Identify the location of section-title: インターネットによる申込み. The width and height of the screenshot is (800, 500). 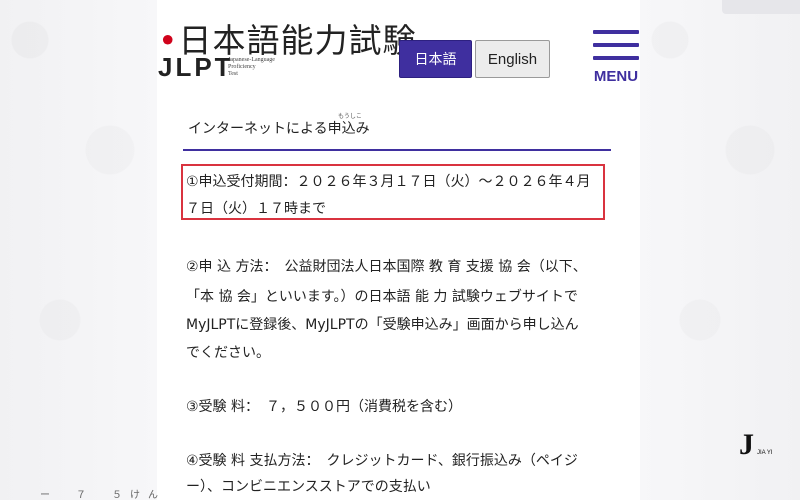
(279, 129).